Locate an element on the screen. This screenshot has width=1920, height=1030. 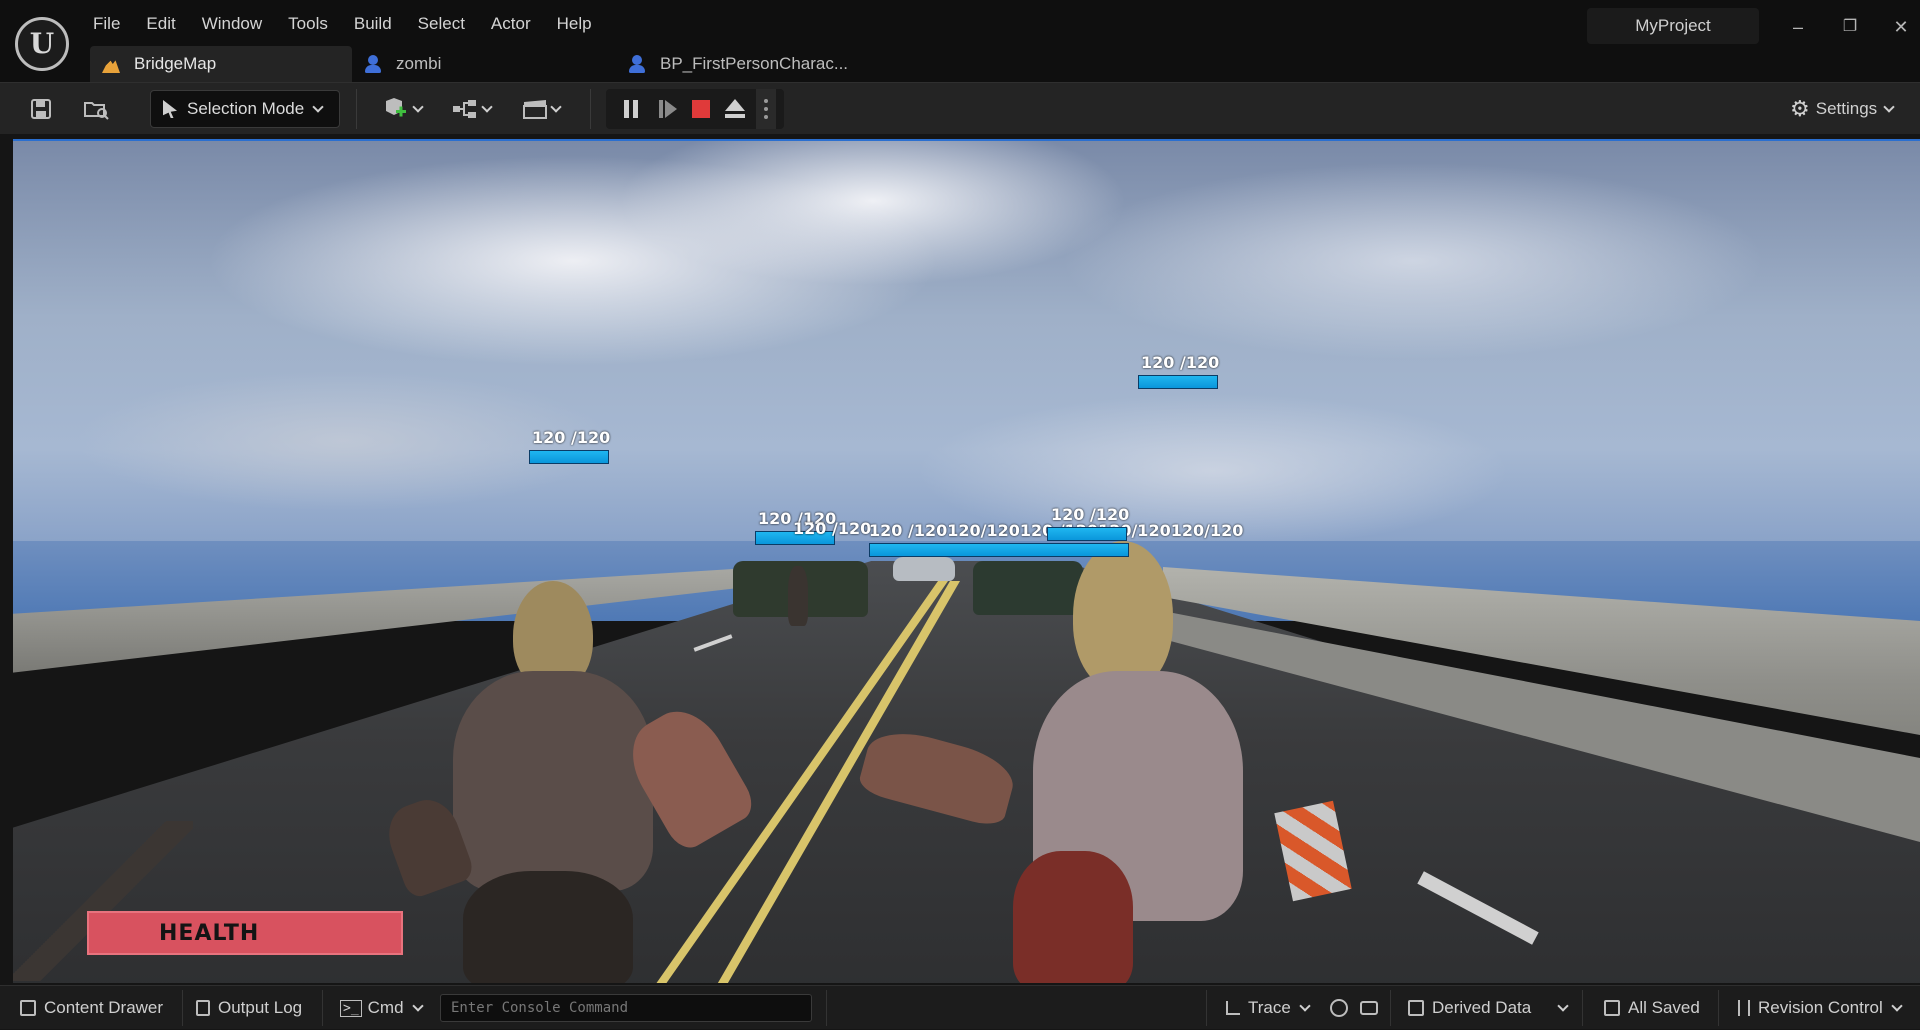
cmd-label: Cmd is located at coordinates (385, 1007).